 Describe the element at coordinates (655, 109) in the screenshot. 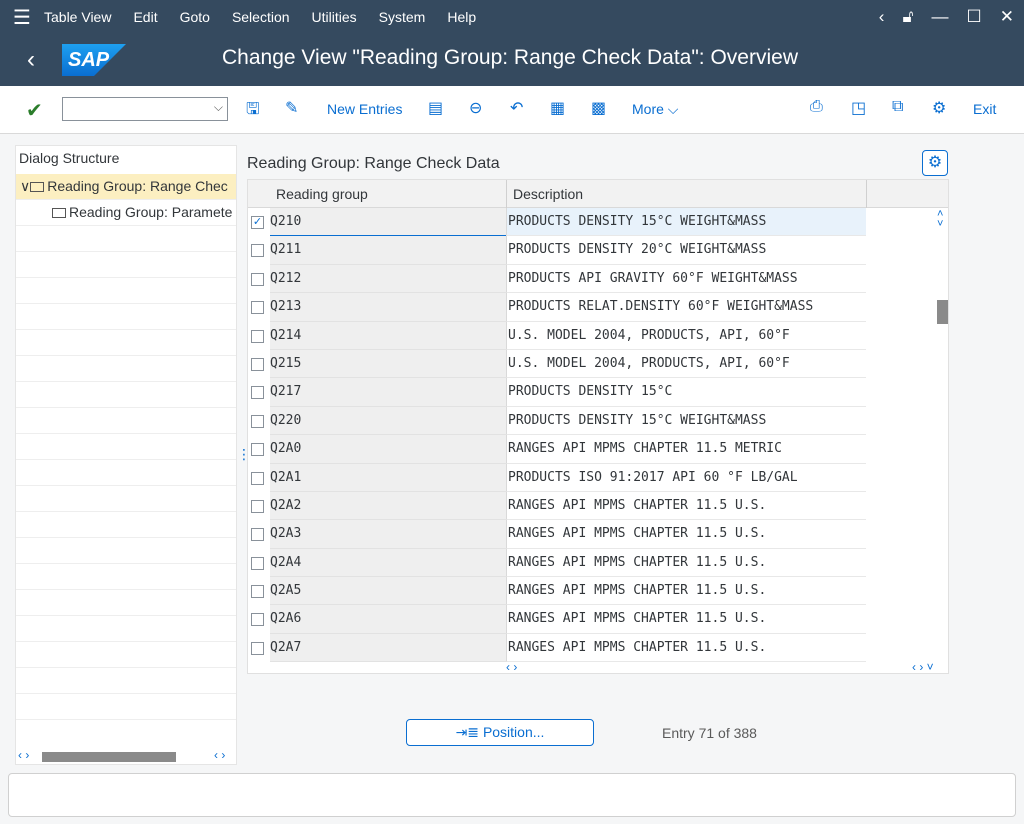

I see `more-button: More ⌵` at that location.